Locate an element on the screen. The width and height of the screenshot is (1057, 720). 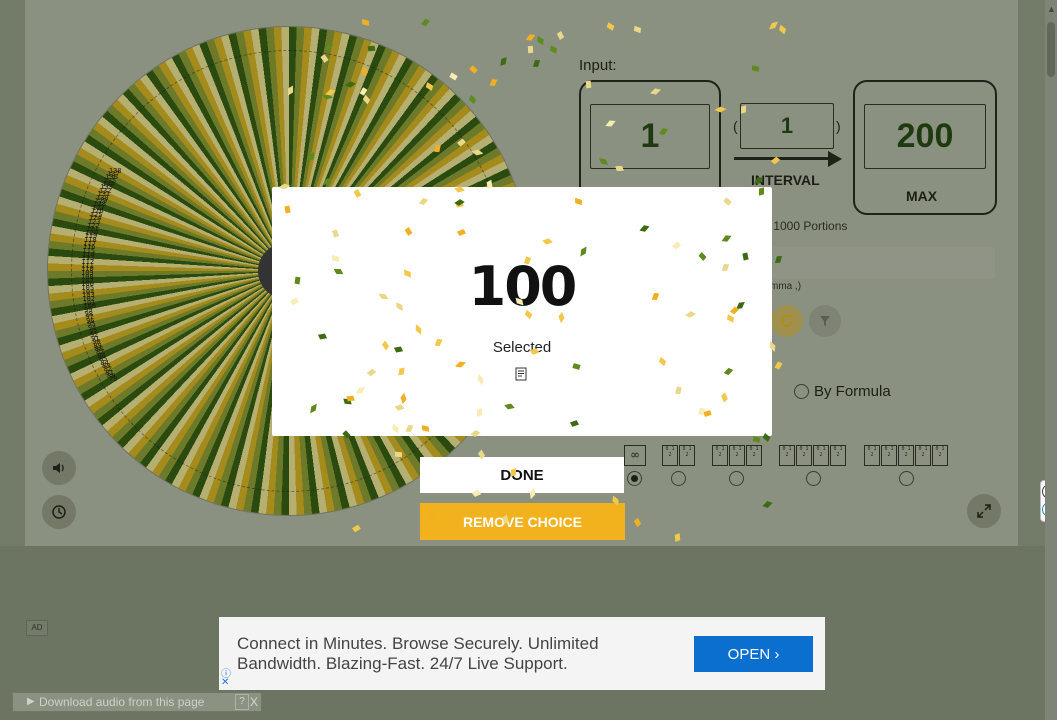
digit-option-3: 0 1 2 0 1 2 0 1 2 is located at coordinates (737, 455).